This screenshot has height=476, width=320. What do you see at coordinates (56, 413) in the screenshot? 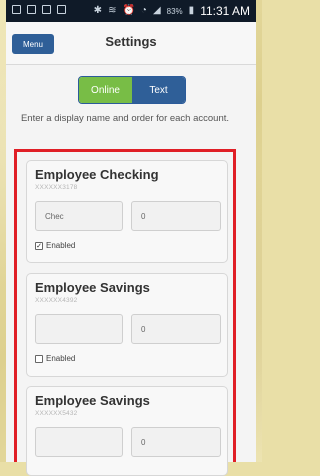
I see `account-number: XXXXXX5432` at bounding box center [56, 413].